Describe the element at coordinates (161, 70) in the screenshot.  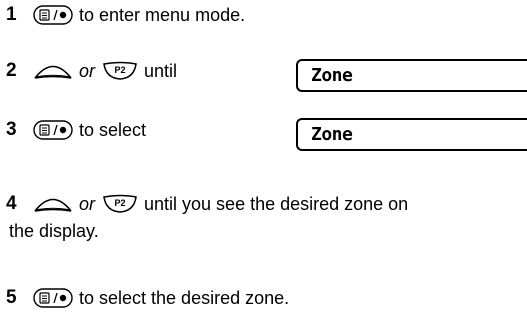
I see `step-text: until` at that location.